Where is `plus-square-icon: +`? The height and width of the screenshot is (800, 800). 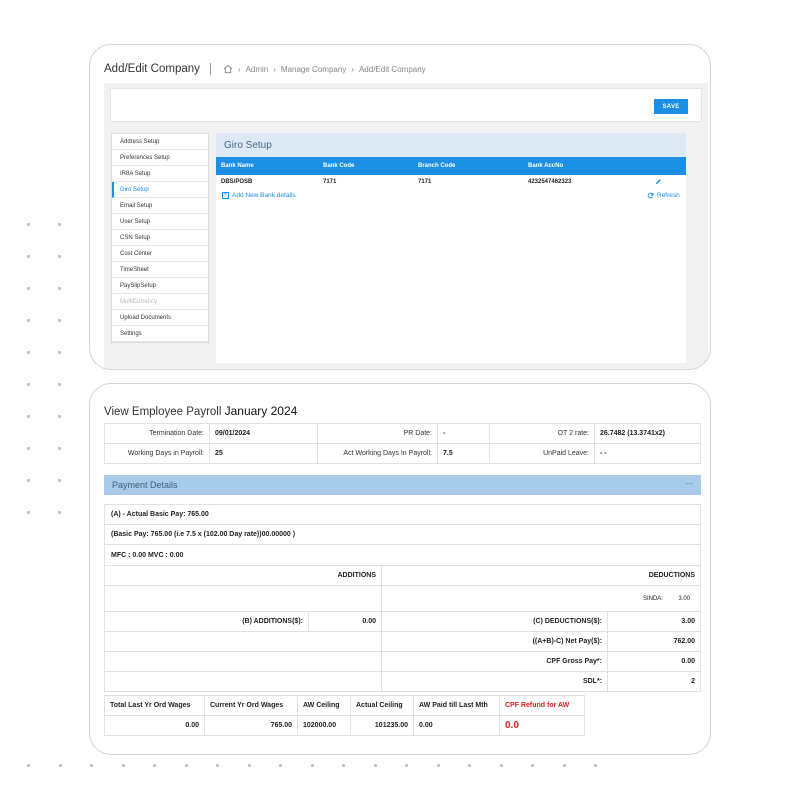 plus-square-icon: + is located at coordinates (225, 195).